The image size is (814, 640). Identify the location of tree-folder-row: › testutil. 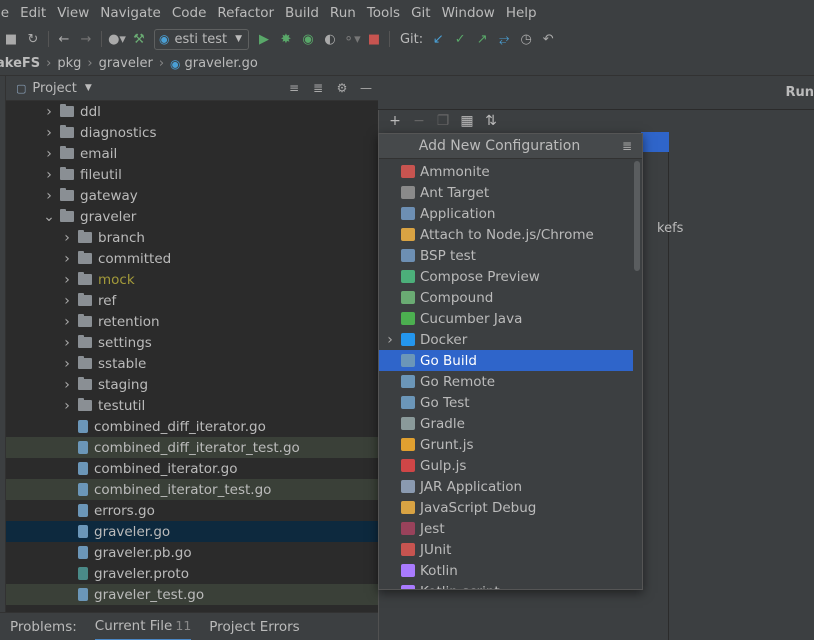
(192, 405).